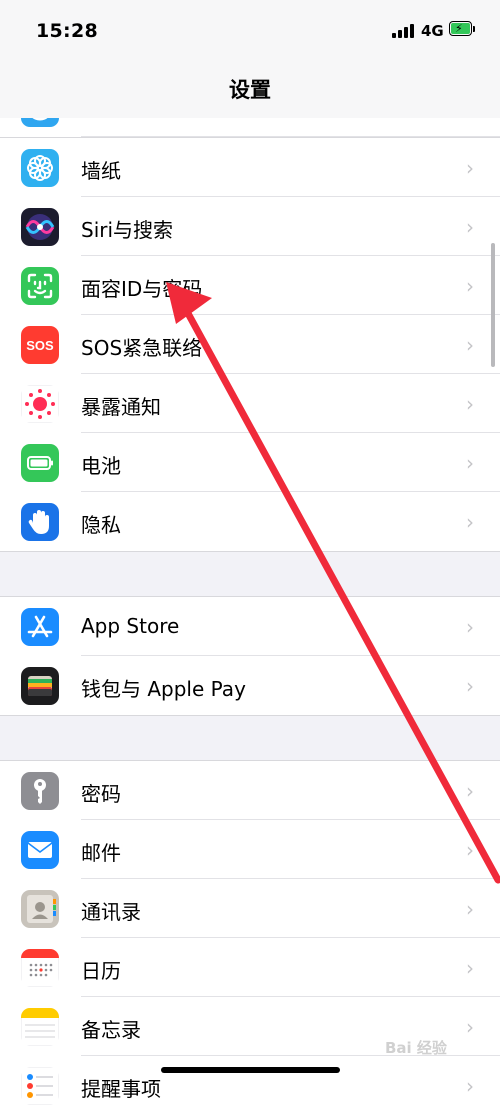  Describe the element at coordinates (40, 522) in the screenshot. I see `privacy-hand-icon` at that location.